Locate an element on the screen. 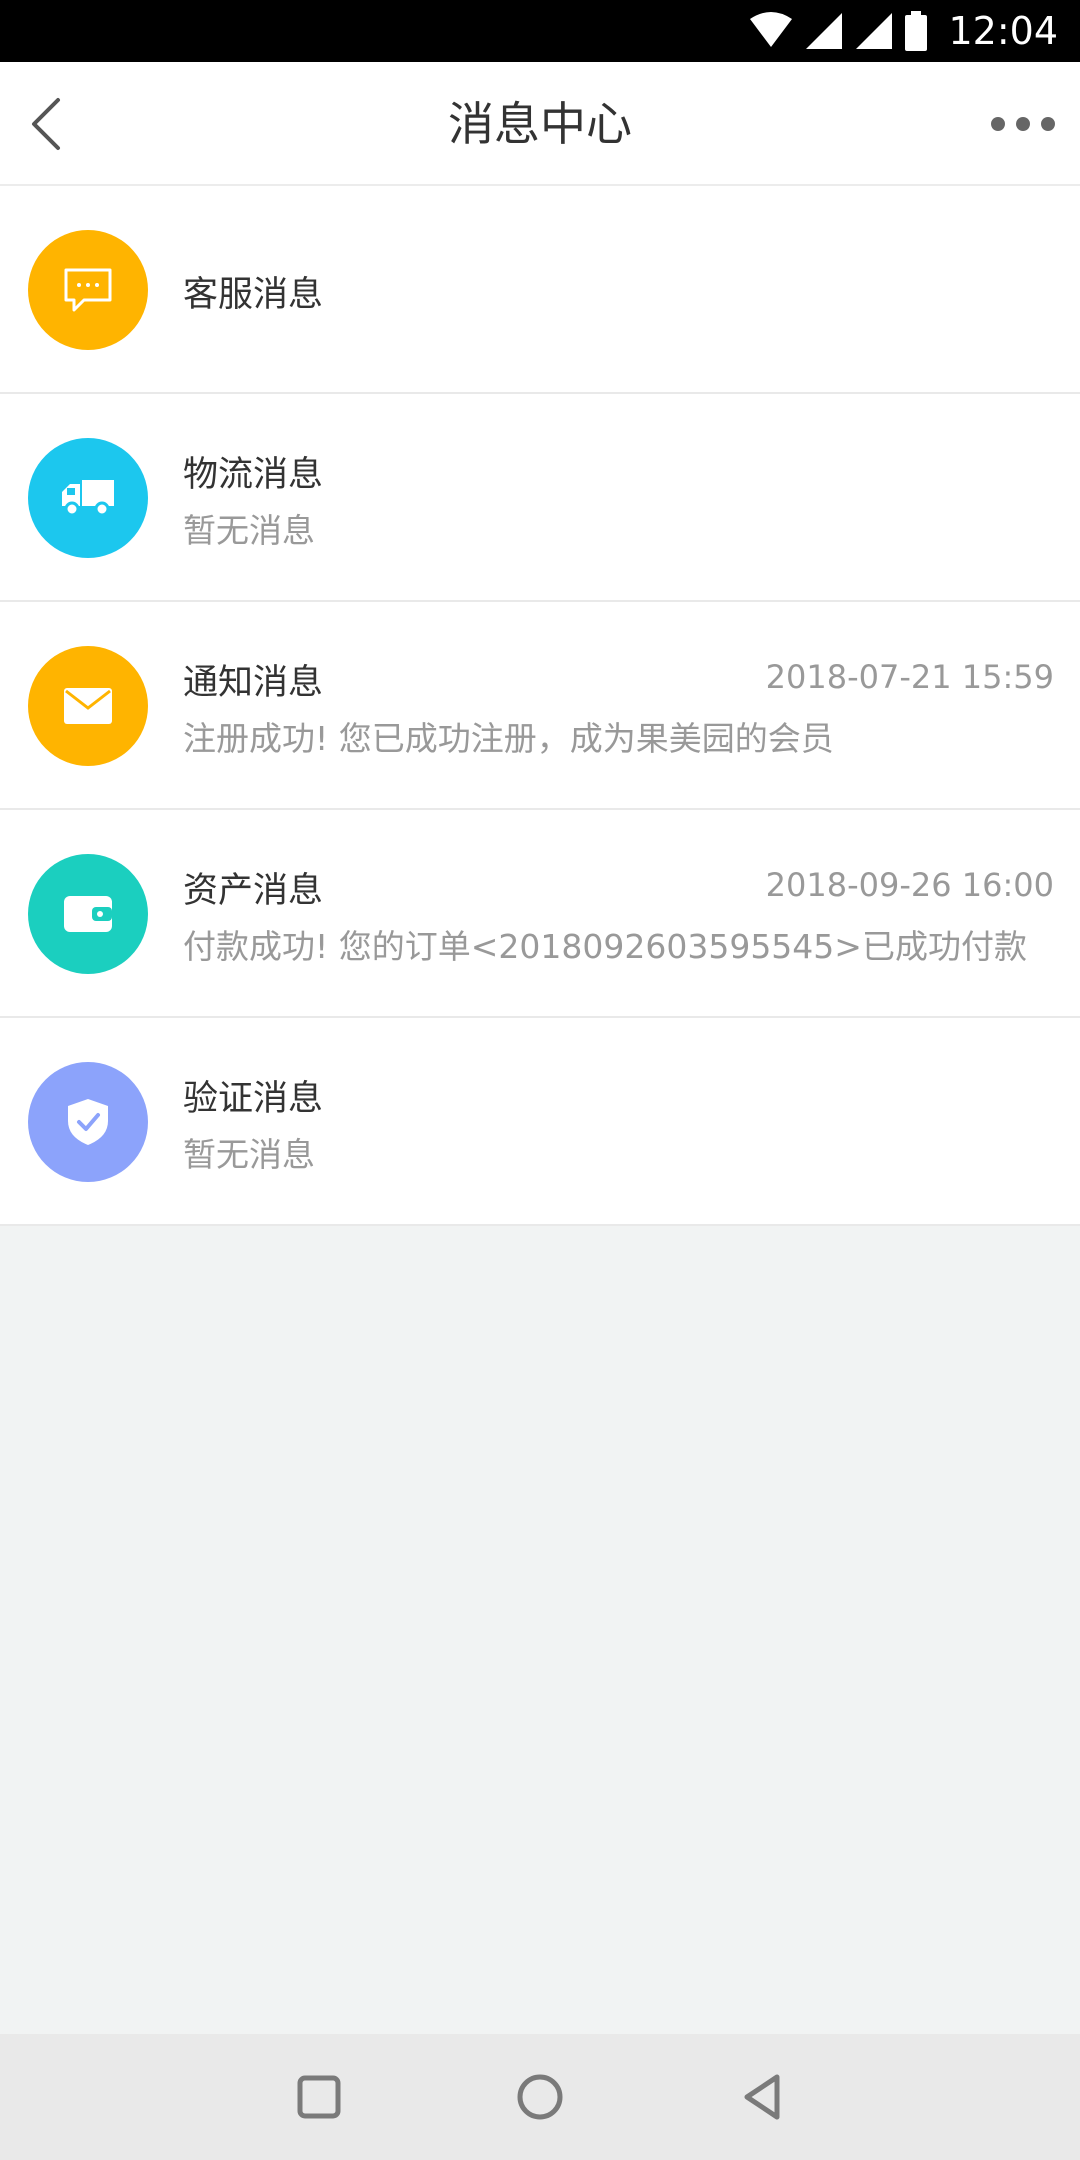 Image resolution: width=1080 pixels, height=2160 pixels. square-icon is located at coordinates (319, 2097).